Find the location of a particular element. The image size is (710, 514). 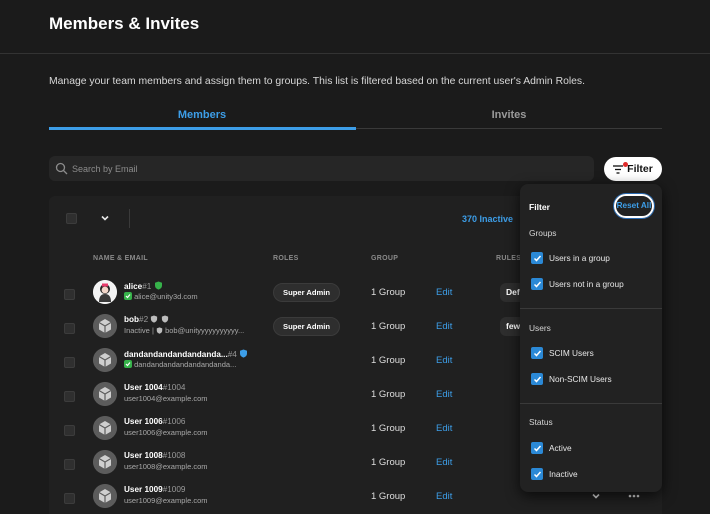

filter-button: Filter is located at coordinates (633, 169).